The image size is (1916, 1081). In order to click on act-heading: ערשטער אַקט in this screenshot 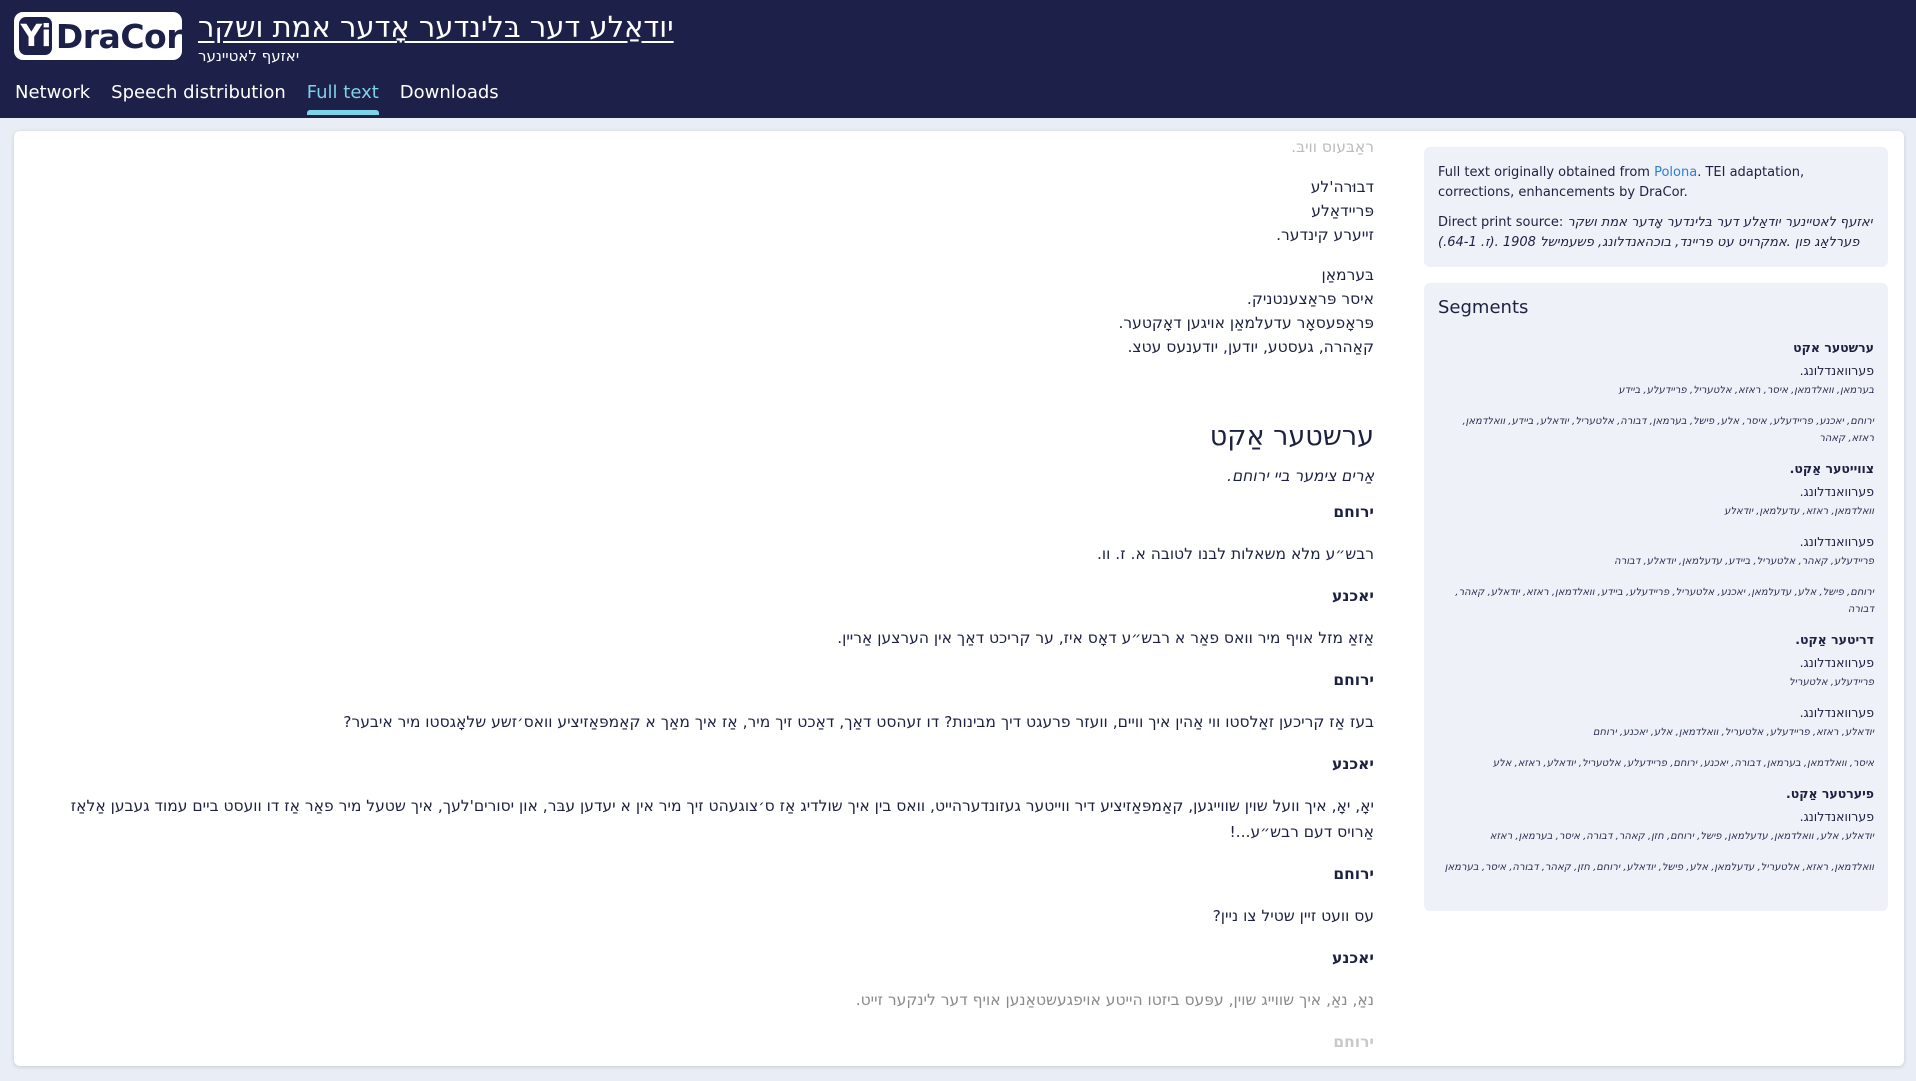, I will do `click(1291, 436)`.